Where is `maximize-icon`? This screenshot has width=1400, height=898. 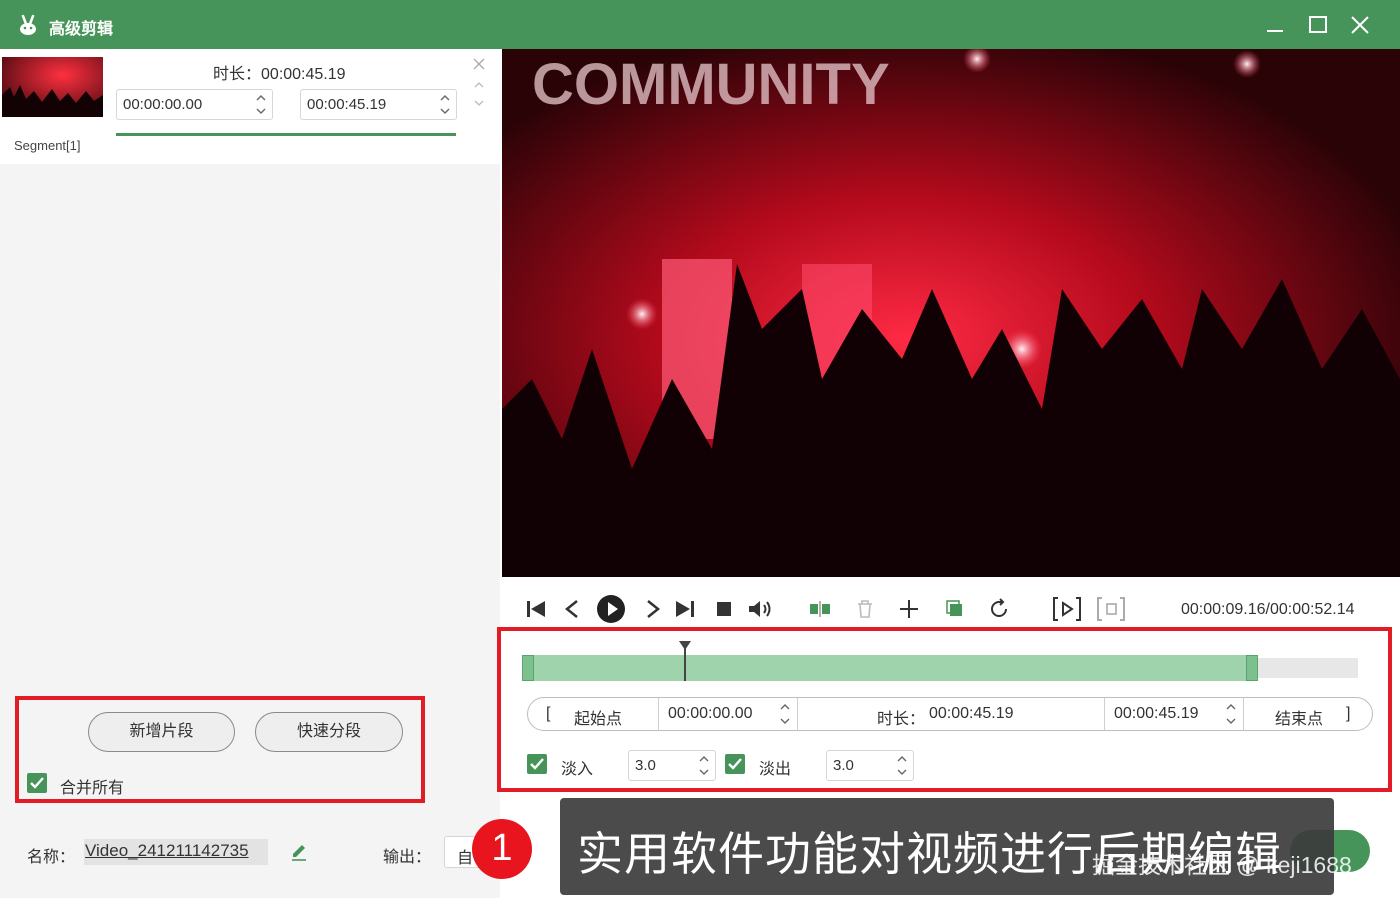 maximize-icon is located at coordinates (1318, 25).